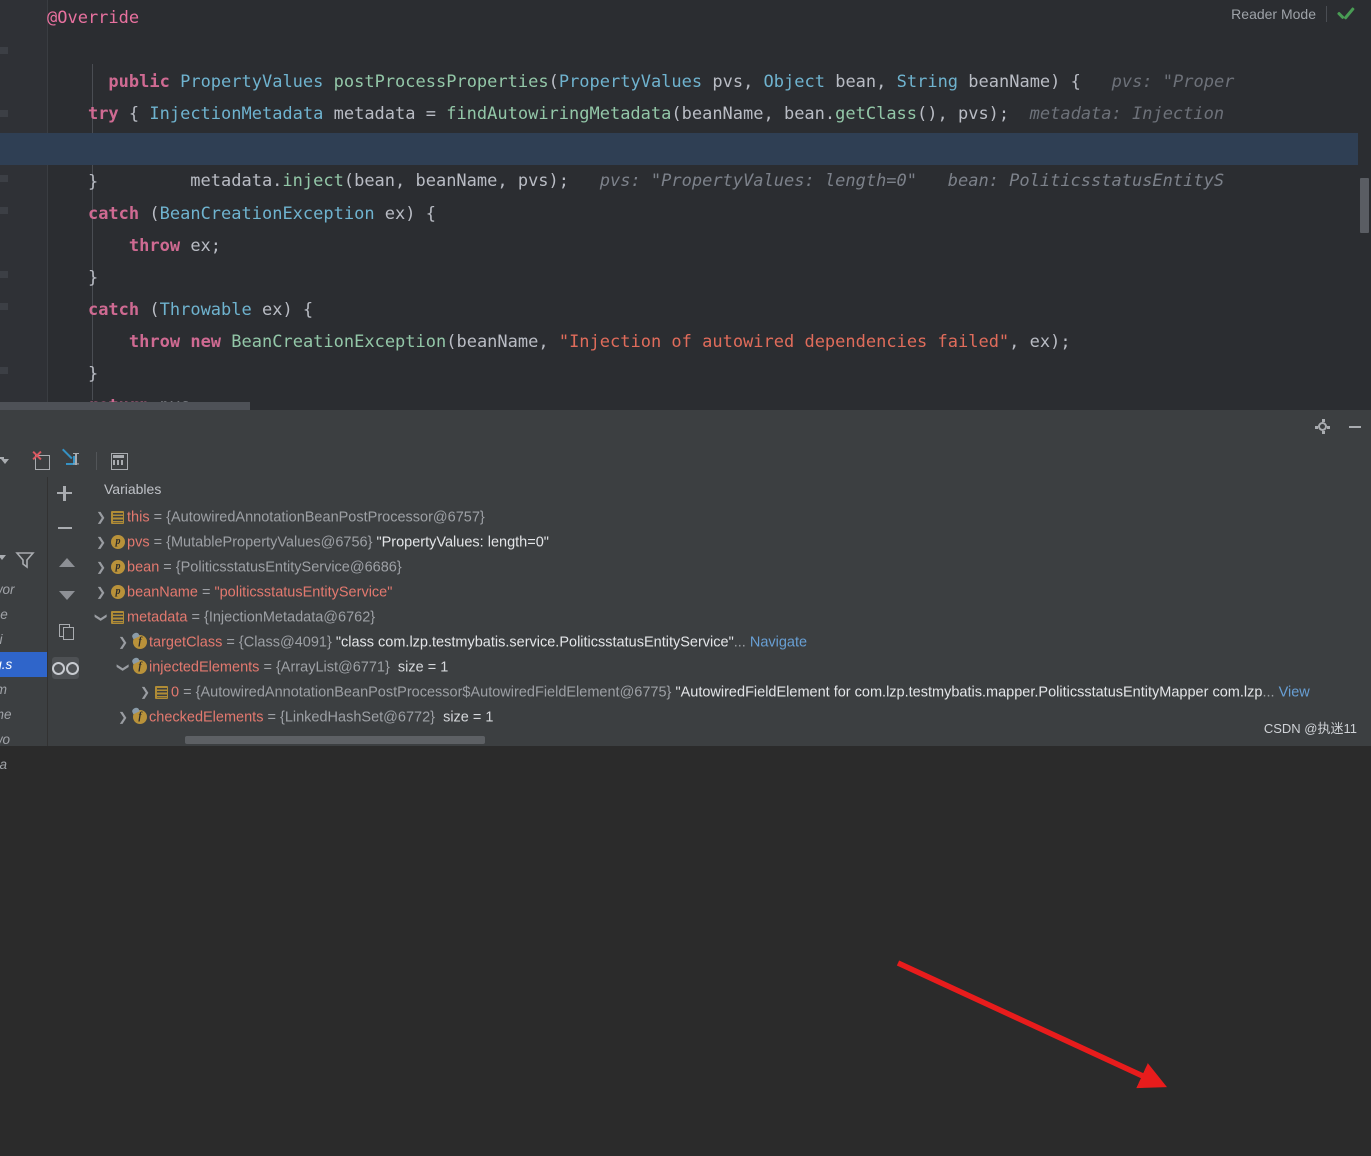 This screenshot has width=1371, height=1156. I want to click on editor-scrollbar-thumb, so click(1364, 205).